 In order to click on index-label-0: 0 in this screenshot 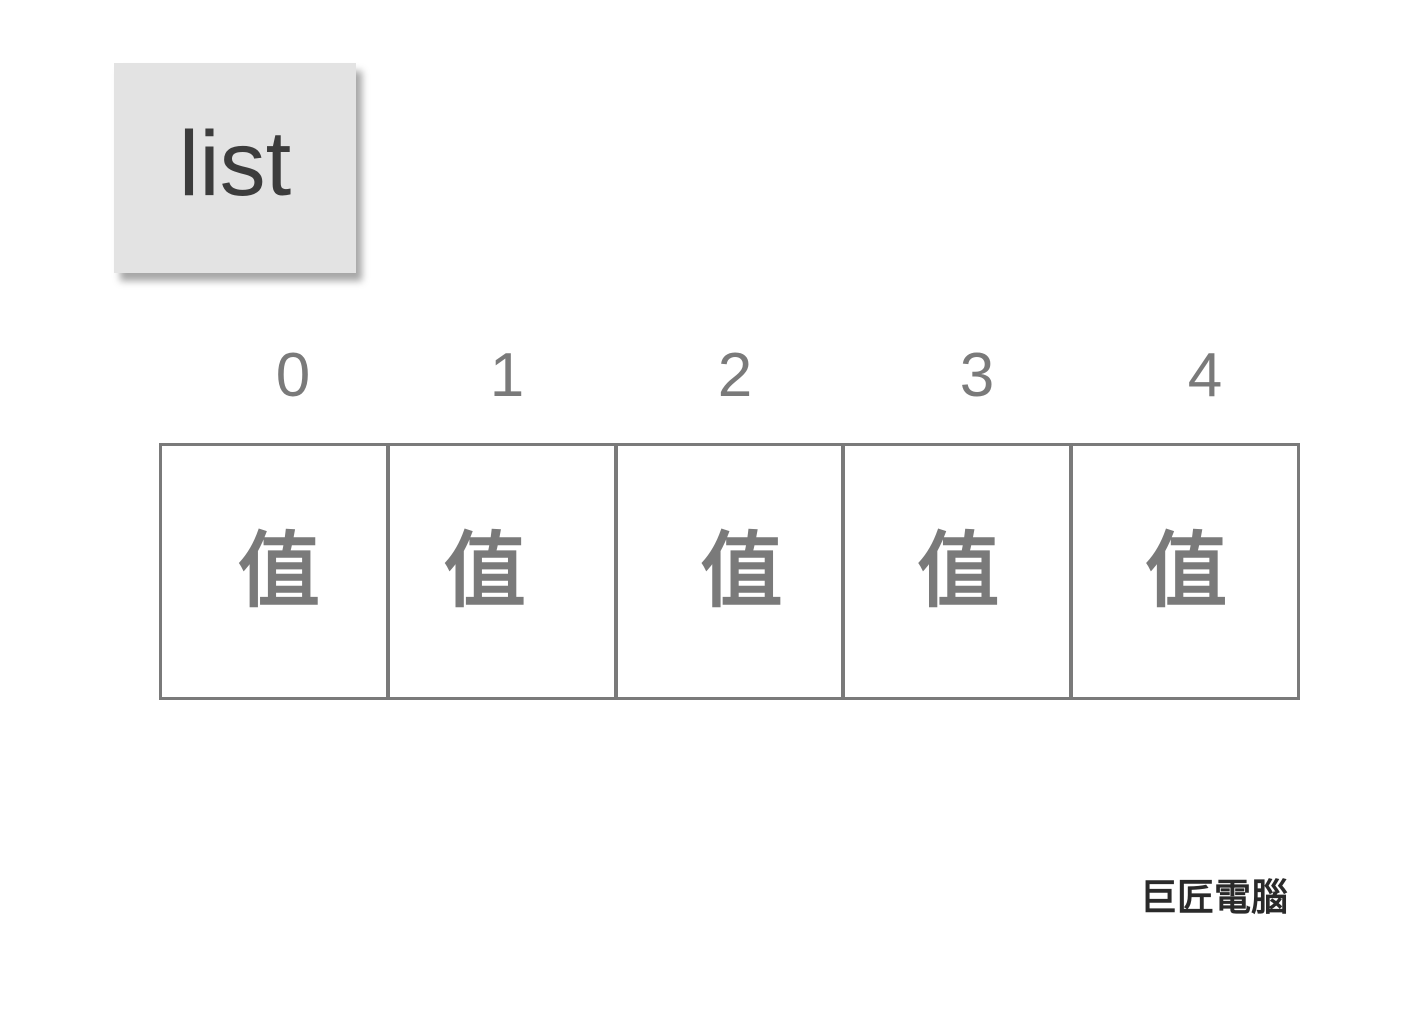, I will do `click(293, 375)`.